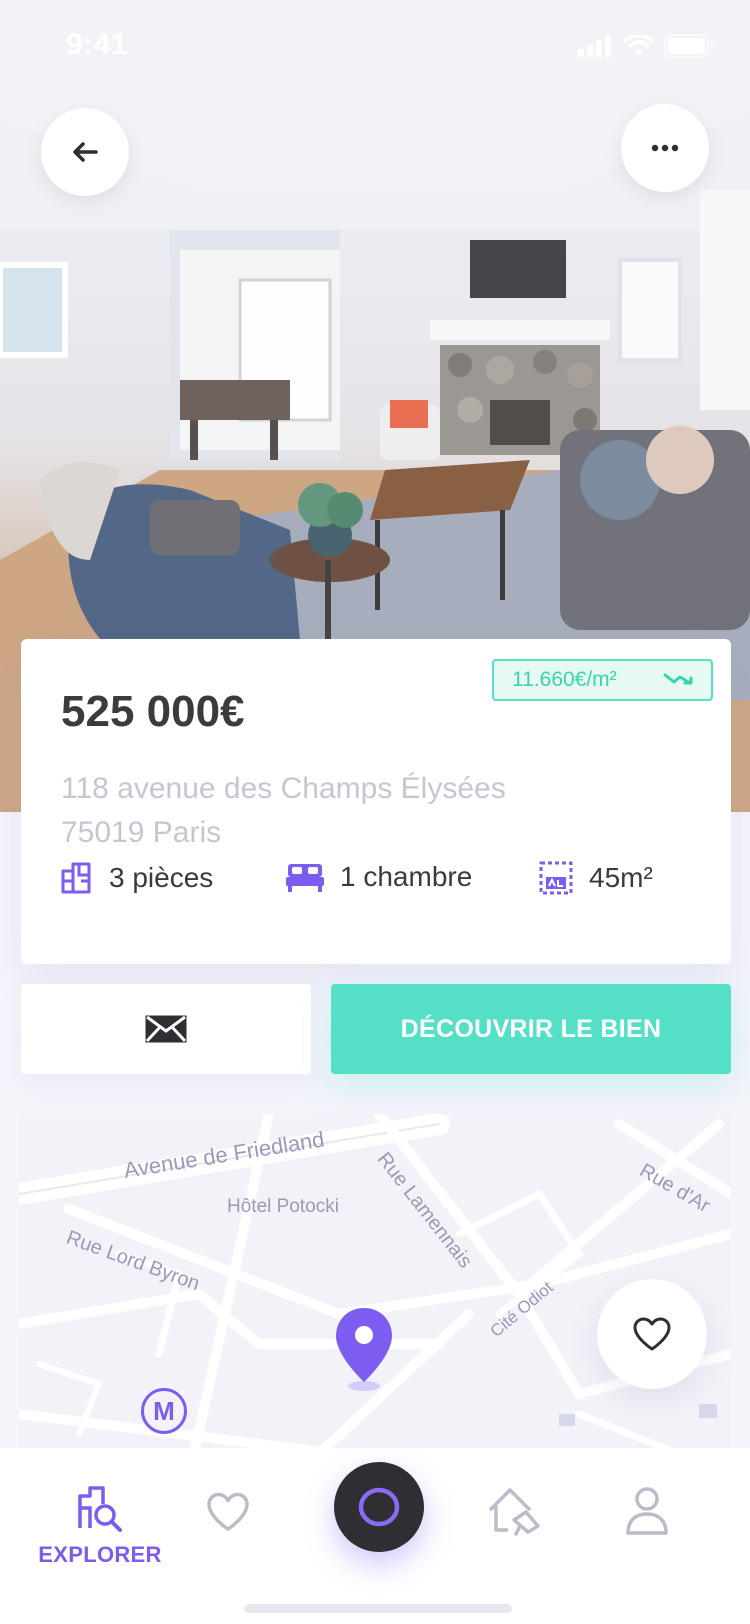 Image resolution: width=750 pixels, height=1624 pixels. What do you see at coordinates (100, 1554) in the screenshot?
I see `tab-explorer-label: EXPLORER` at bounding box center [100, 1554].